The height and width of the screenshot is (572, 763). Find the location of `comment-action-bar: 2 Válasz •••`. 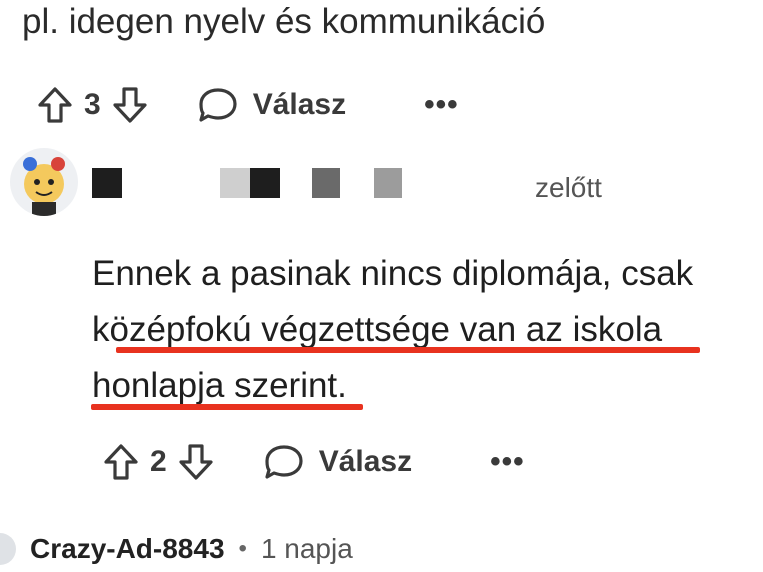

comment-action-bar: 2 Válasz ••• is located at coordinates (312, 462).